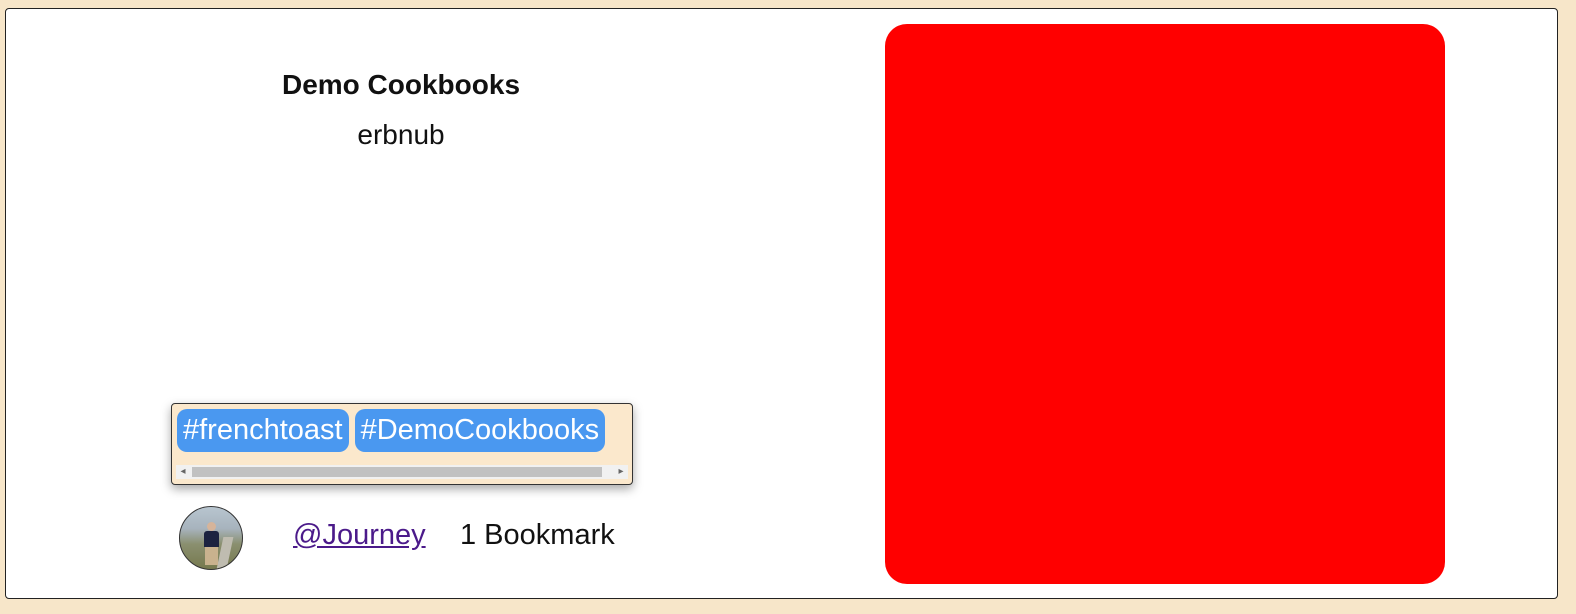 This screenshot has height=614, width=1576. I want to click on cookbook-subtitle: erbnub, so click(401, 134).